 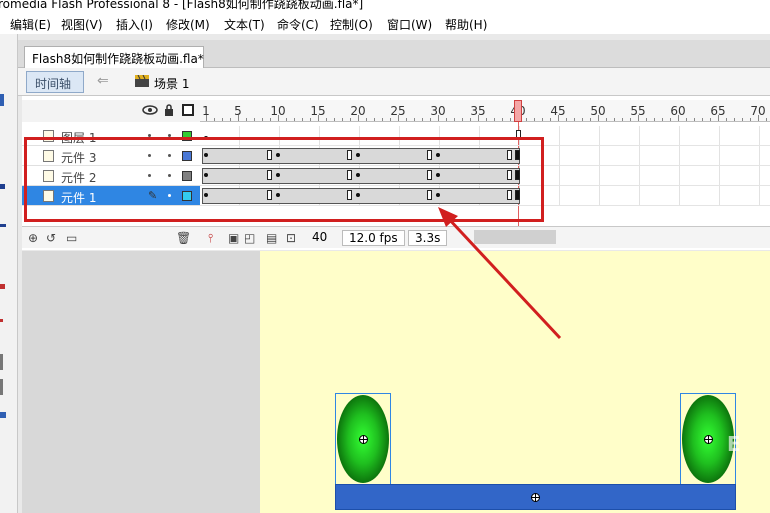 What do you see at coordinates (249, 238) in the screenshot?
I see `onion-outline-icon: ◰` at bounding box center [249, 238].